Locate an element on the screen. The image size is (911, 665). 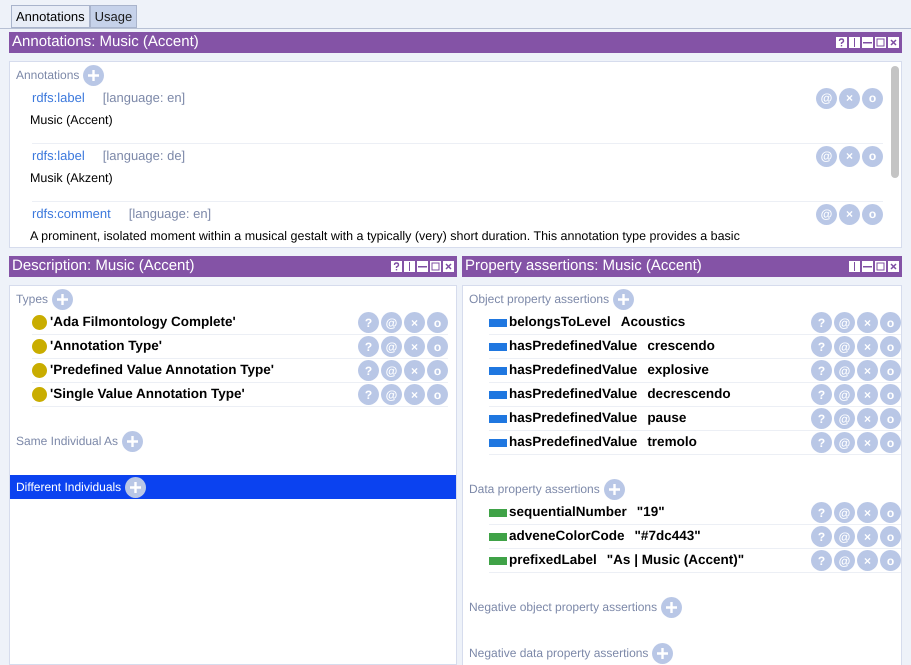
property-value: crescendo is located at coordinates (681, 346).